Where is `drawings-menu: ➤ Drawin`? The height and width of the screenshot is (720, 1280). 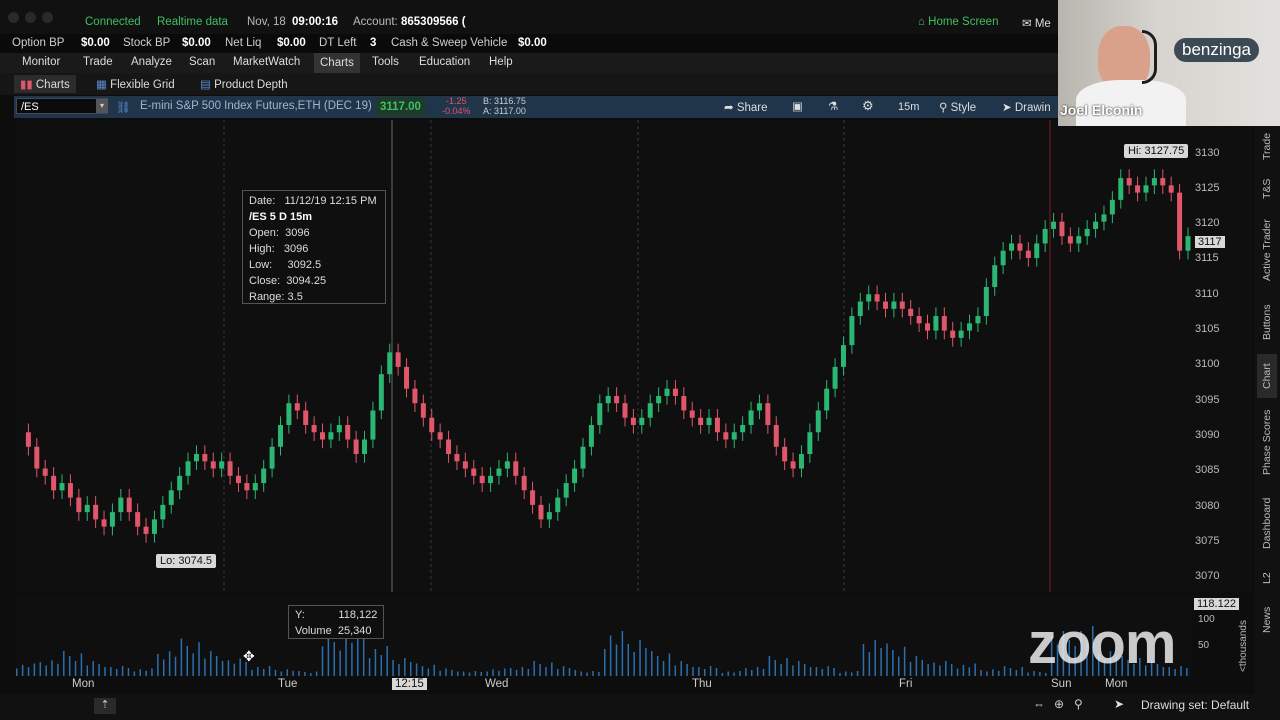 drawings-menu: ➤ Drawin is located at coordinates (1026, 107).